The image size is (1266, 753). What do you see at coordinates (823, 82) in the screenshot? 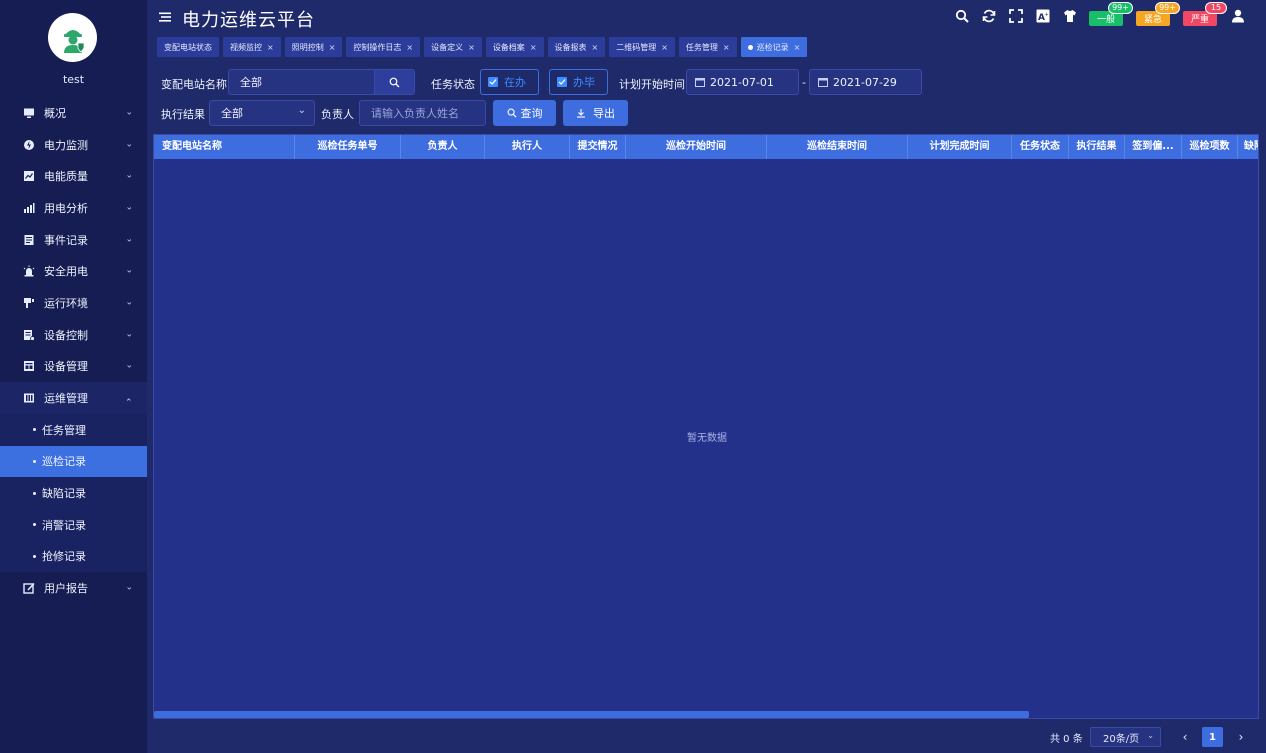
I see `calendar-icon` at bounding box center [823, 82].